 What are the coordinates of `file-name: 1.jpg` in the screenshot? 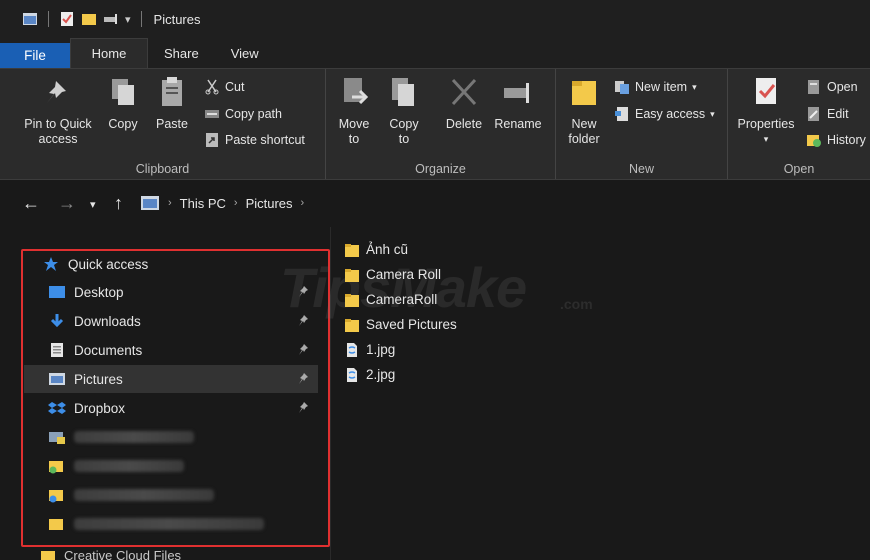 It's located at (381, 349).